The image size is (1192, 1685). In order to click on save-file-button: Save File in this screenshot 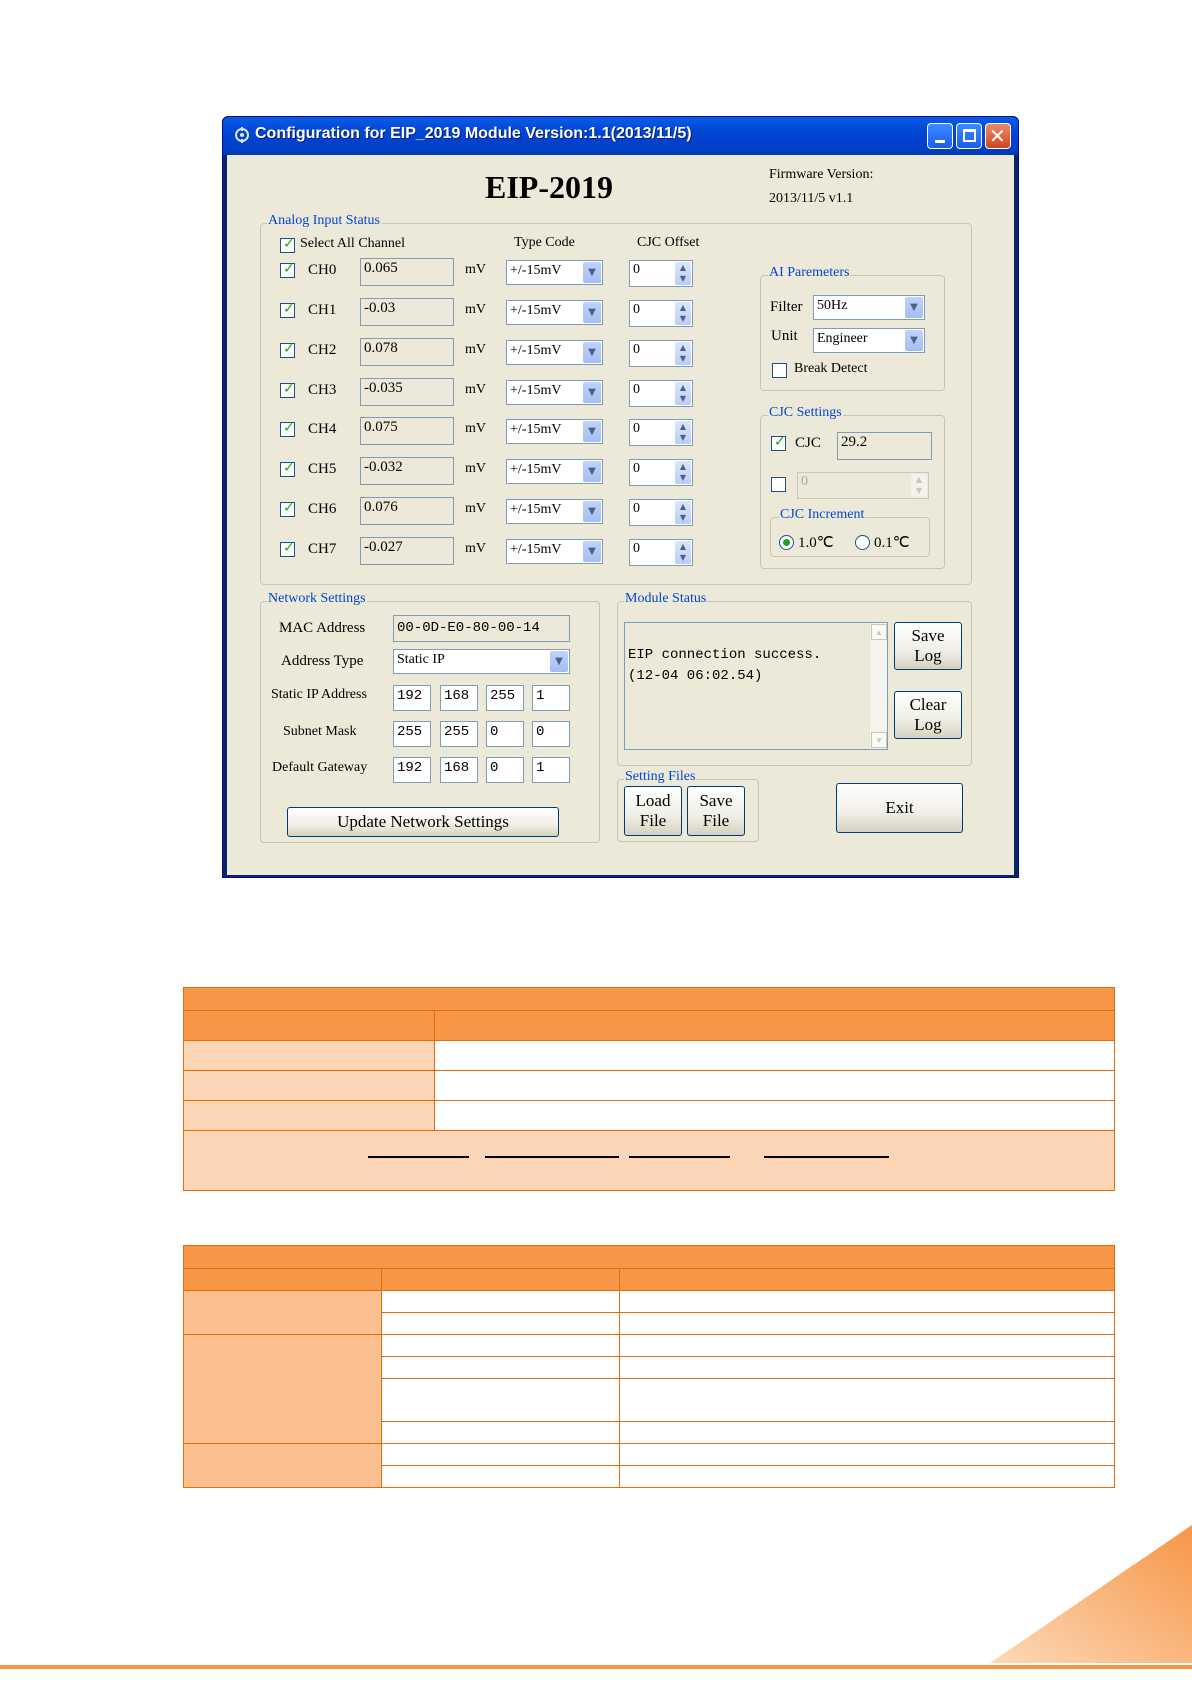, I will do `click(716, 811)`.